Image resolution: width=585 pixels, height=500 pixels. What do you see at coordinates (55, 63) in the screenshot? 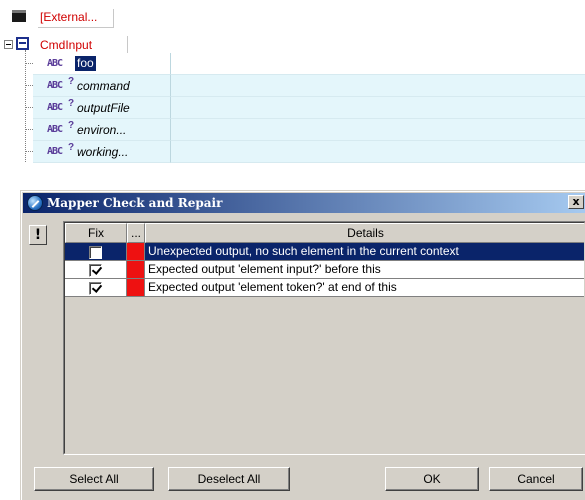
I see `text-attribute-icon: ABC` at bounding box center [55, 63].